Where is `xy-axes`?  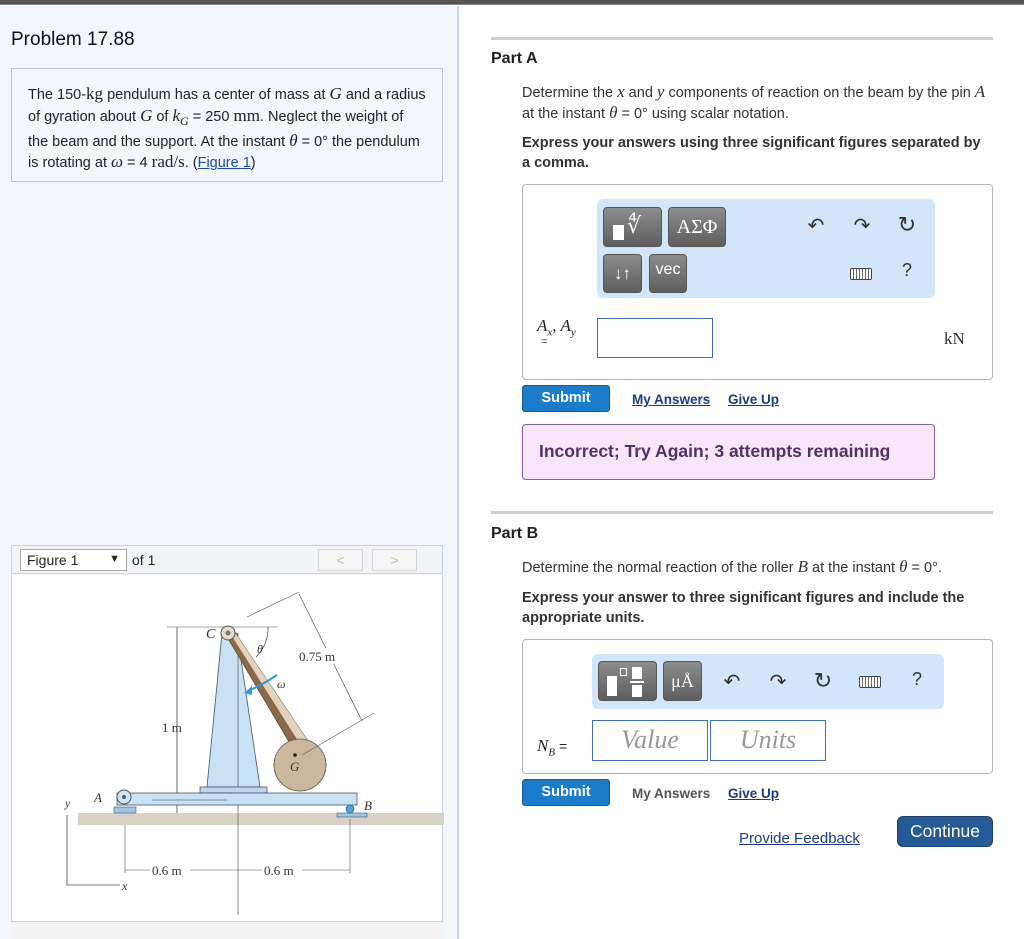 xy-axes is located at coordinates (93, 850).